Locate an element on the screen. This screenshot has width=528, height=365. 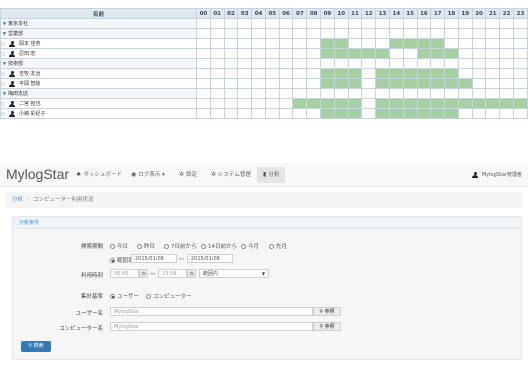
date-from-input: 2015/01/08 is located at coordinates (154, 258).